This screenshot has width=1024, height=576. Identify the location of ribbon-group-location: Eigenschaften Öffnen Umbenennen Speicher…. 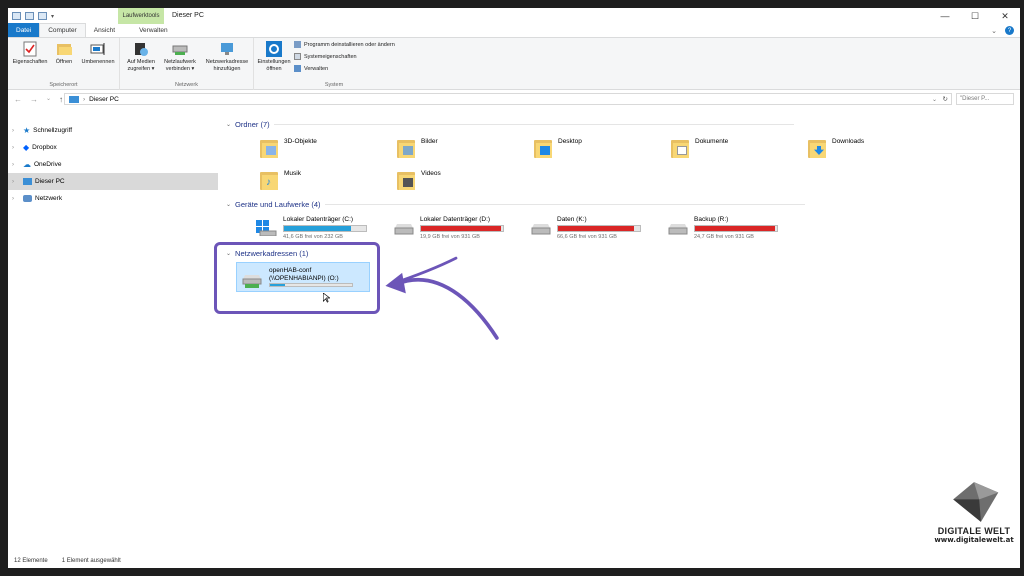
(64, 64).